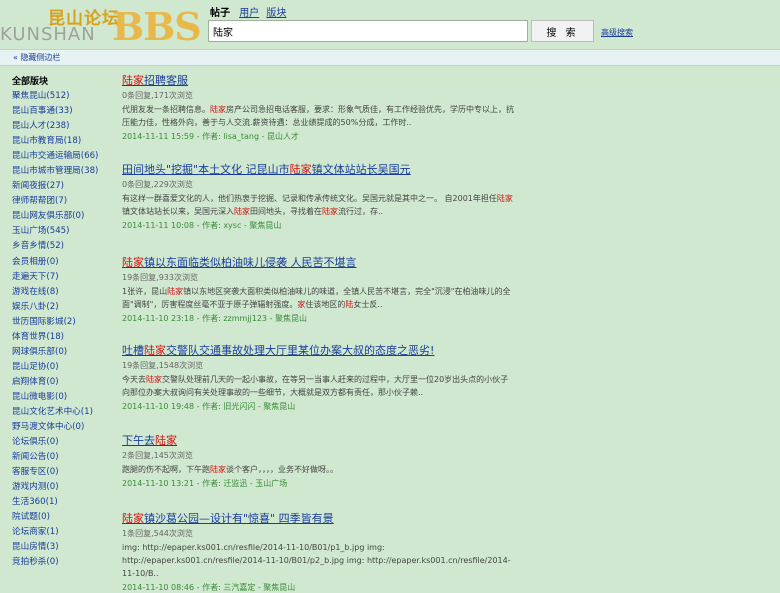 This screenshot has width=780, height=593. Describe the element at coordinates (62, 457) in the screenshot. I see `sidebar-item: 新闻公告(0)` at that location.